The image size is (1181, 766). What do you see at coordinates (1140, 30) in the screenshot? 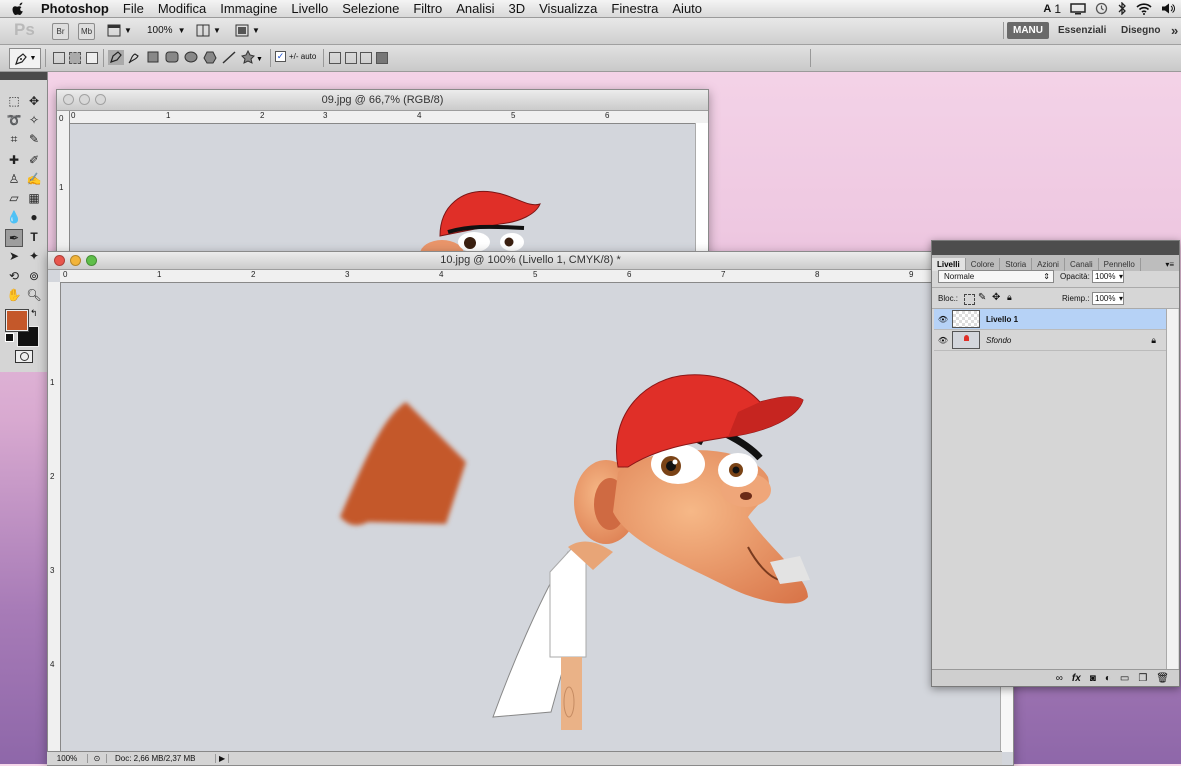
I see `workspace-disegno: Disegno` at bounding box center [1140, 30].